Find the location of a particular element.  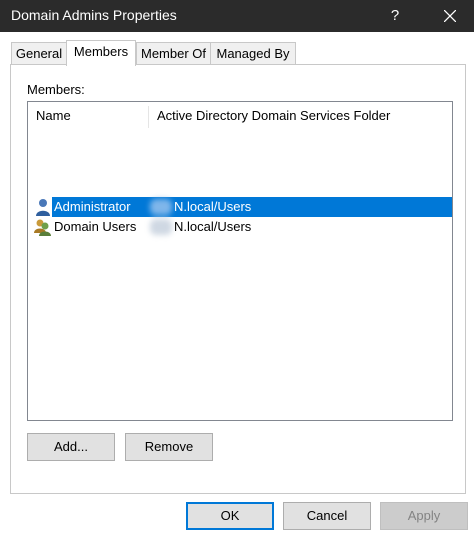

dialog-footer: OK Cancel Apply is located at coordinates (237, 515).